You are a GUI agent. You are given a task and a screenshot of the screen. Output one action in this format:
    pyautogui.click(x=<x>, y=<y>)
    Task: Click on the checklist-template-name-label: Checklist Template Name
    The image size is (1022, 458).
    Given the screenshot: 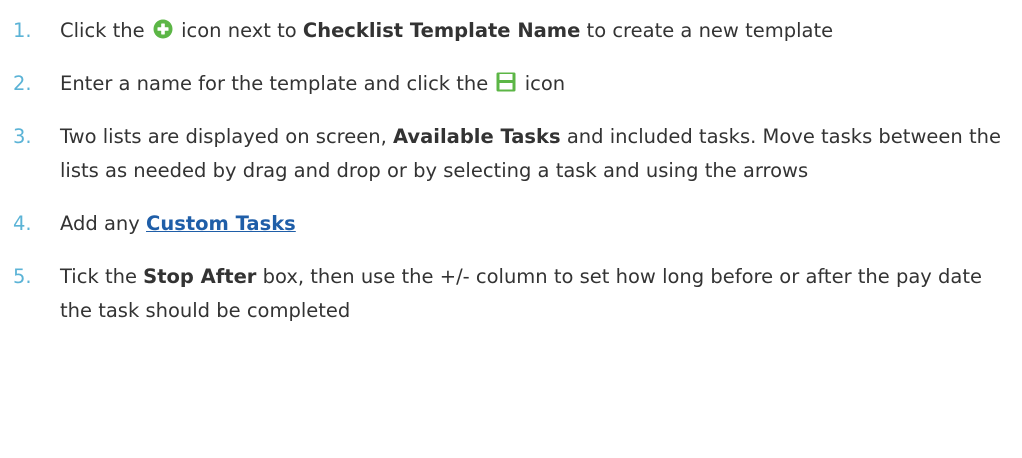 What is the action you would take?
    pyautogui.click(x=441, y=30)
    